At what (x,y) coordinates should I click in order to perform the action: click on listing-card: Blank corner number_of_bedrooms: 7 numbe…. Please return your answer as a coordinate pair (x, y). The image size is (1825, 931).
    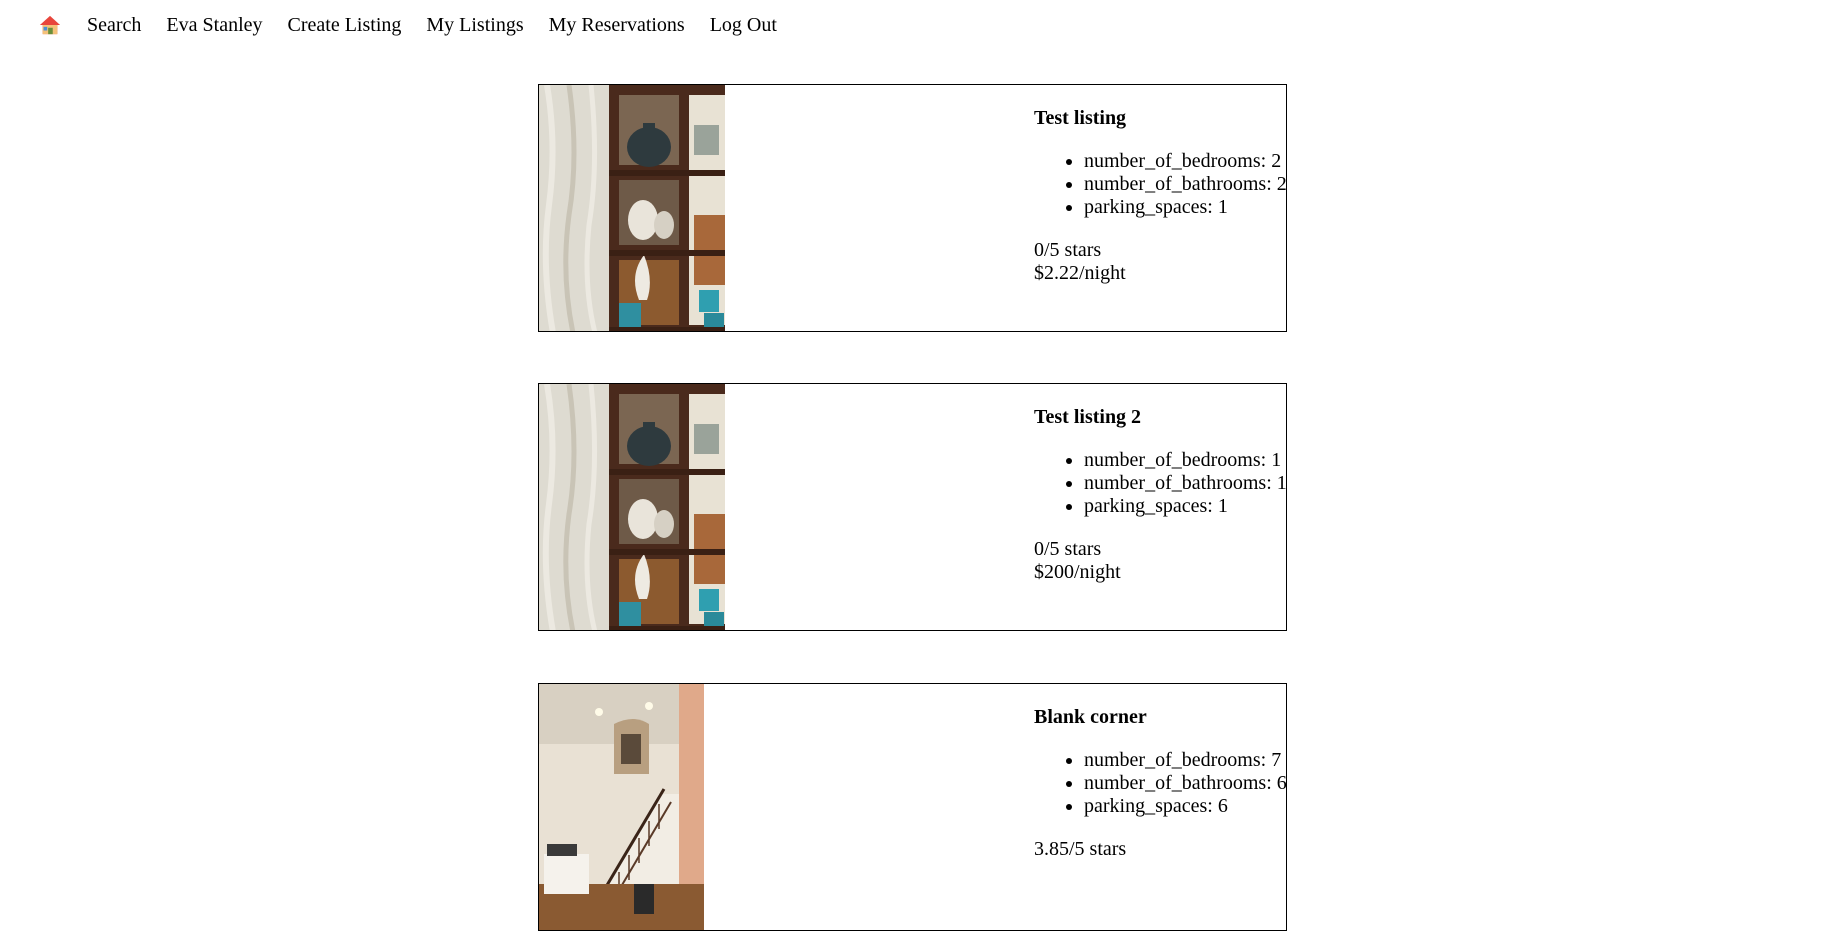
    Looking at the image, I should click on (912, 807).